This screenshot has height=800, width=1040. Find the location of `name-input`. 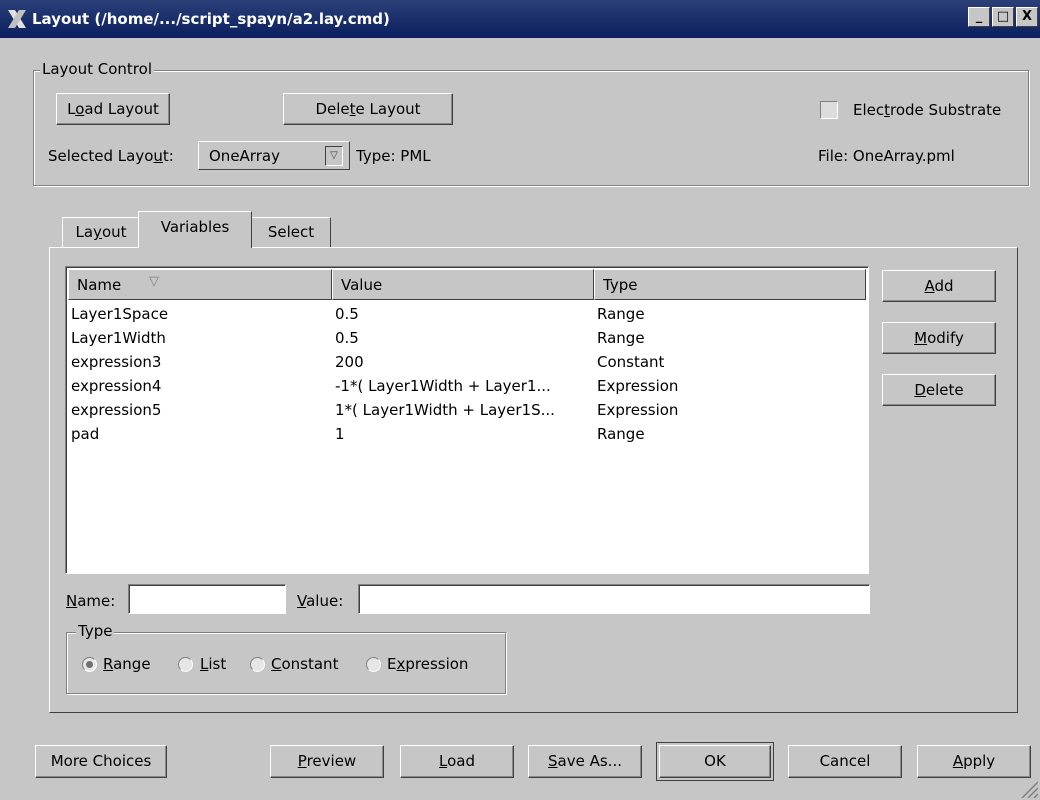

name-input is located at coordinates (207, 599).